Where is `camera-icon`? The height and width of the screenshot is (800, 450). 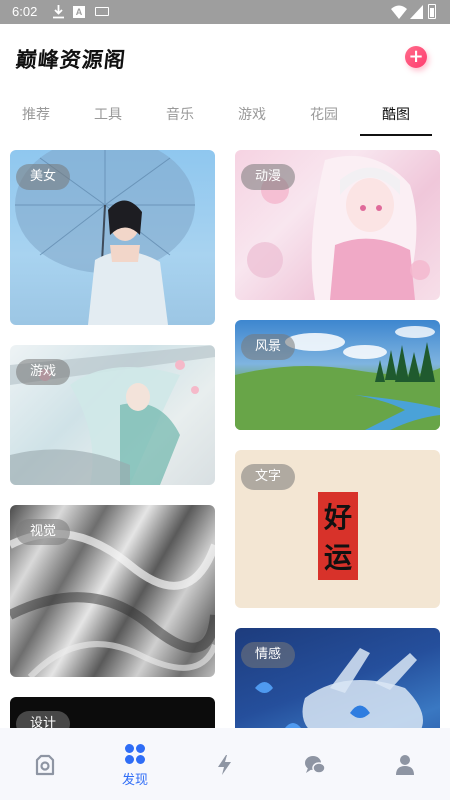 camera-icon is located at coordinates (45, 765).